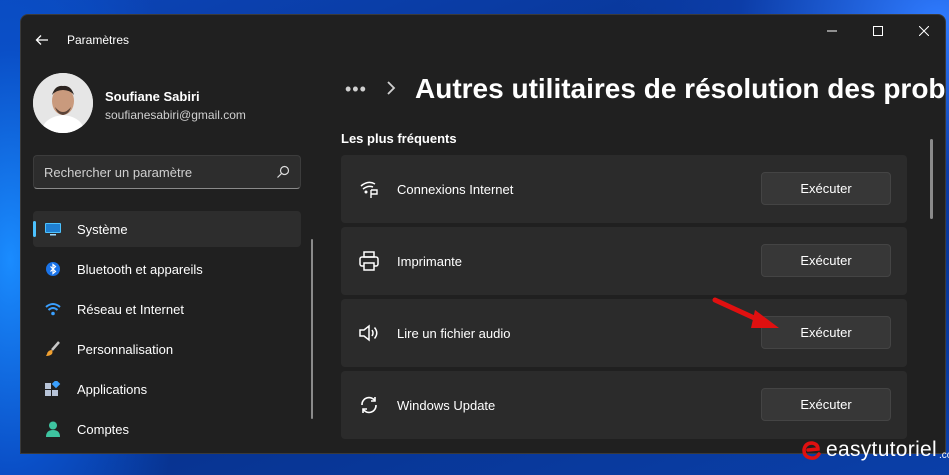  What do you see at coordinates (811, 450) in the screenshot?
I see `easytutoriel-logo-icon` at bounding box center [811, 450].